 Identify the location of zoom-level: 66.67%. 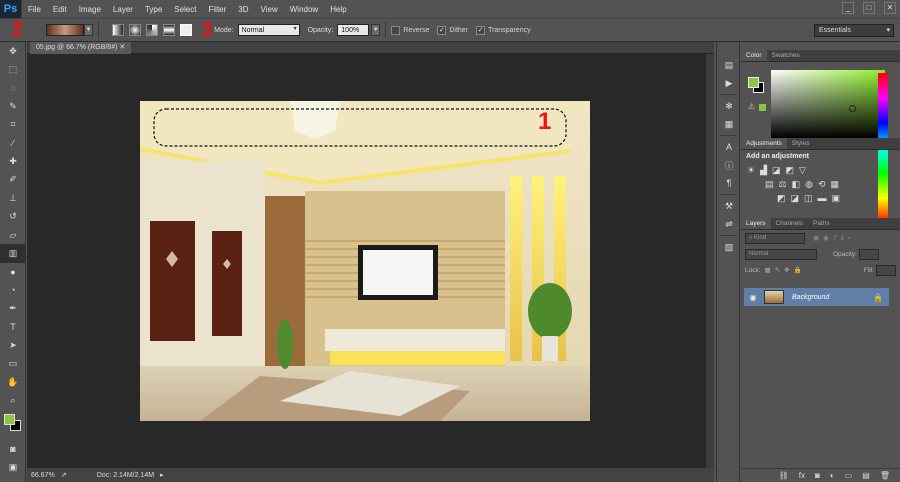
(43, 475).